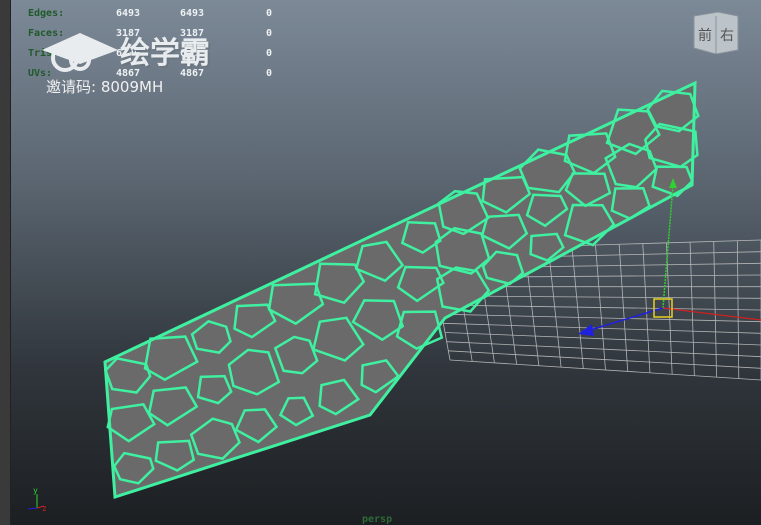 The width and height of the screenshot is (761, 525). Describe the element at coordinates (44, 508) in the screenshot. I see `z-axis-label: z` at that location.